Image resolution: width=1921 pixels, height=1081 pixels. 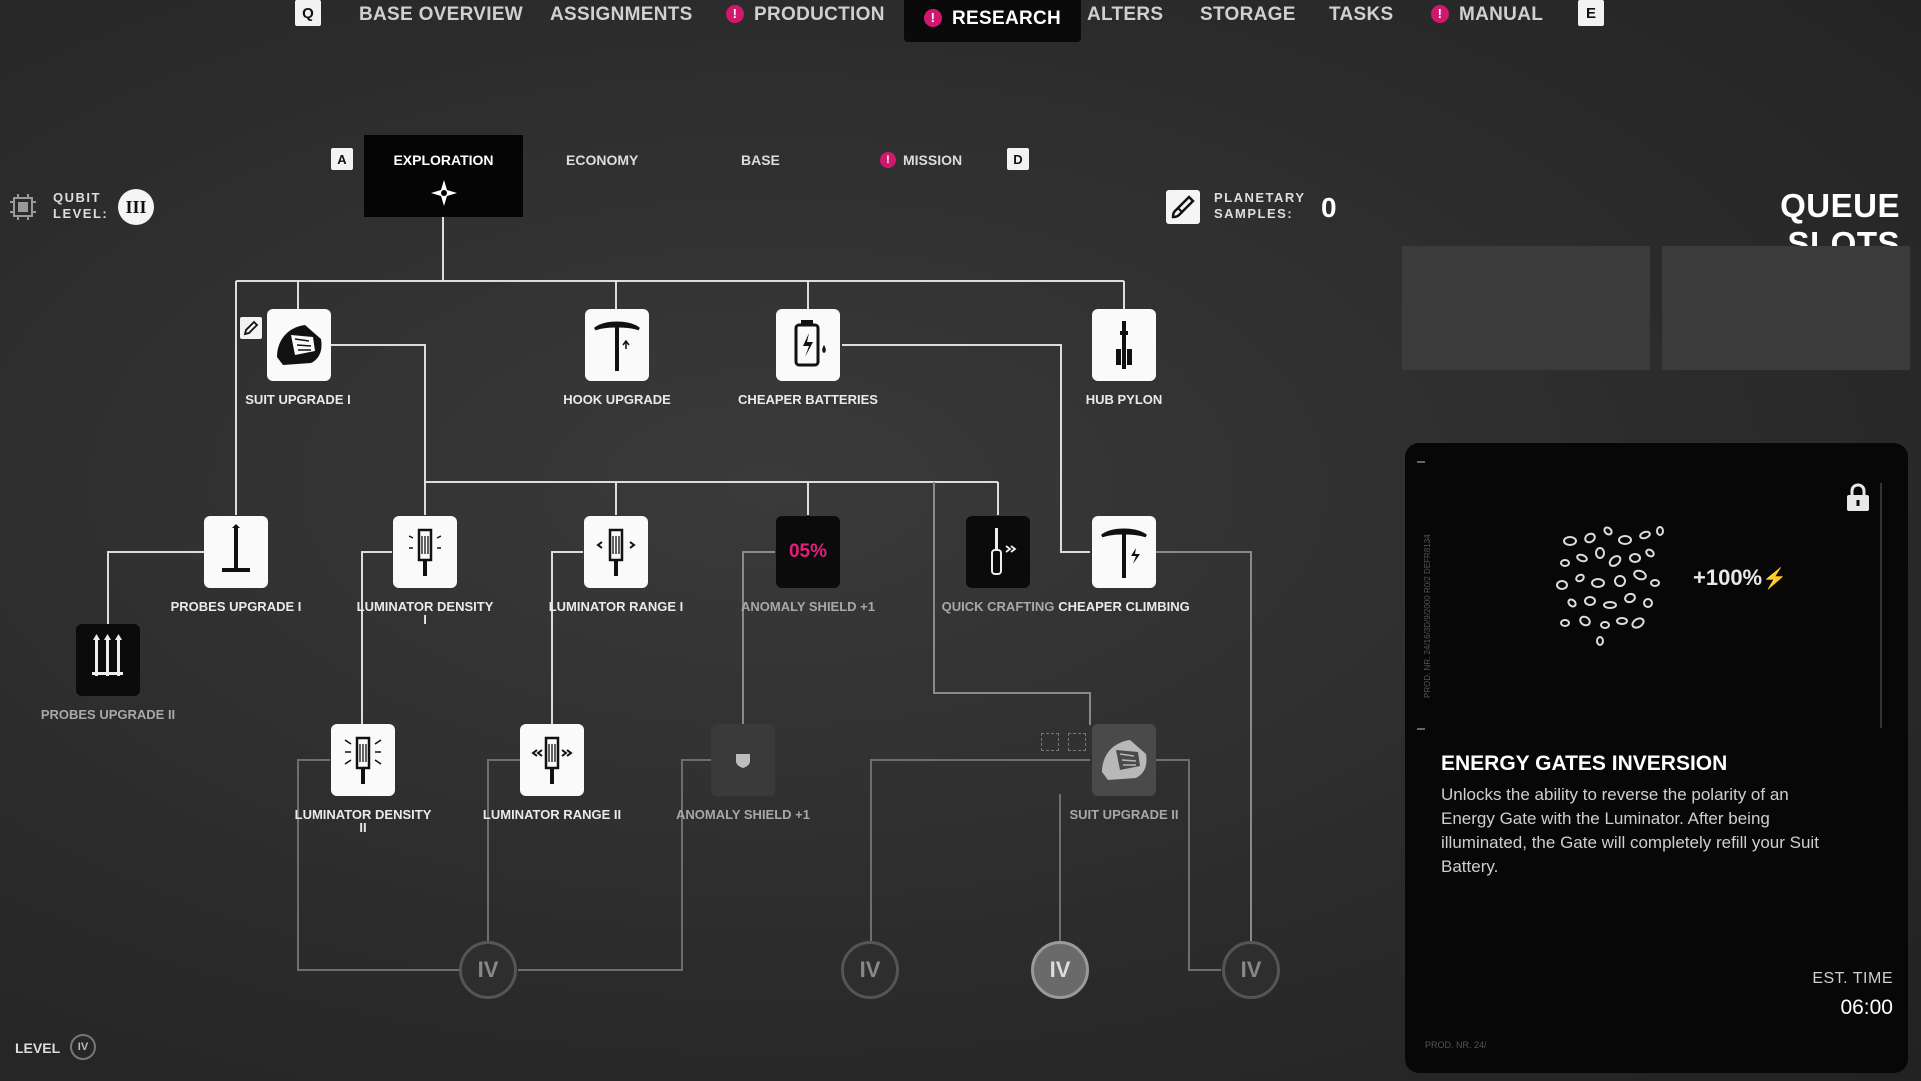 I want to click on research-node-cheaper-batteries, so click(x=808, y=345).